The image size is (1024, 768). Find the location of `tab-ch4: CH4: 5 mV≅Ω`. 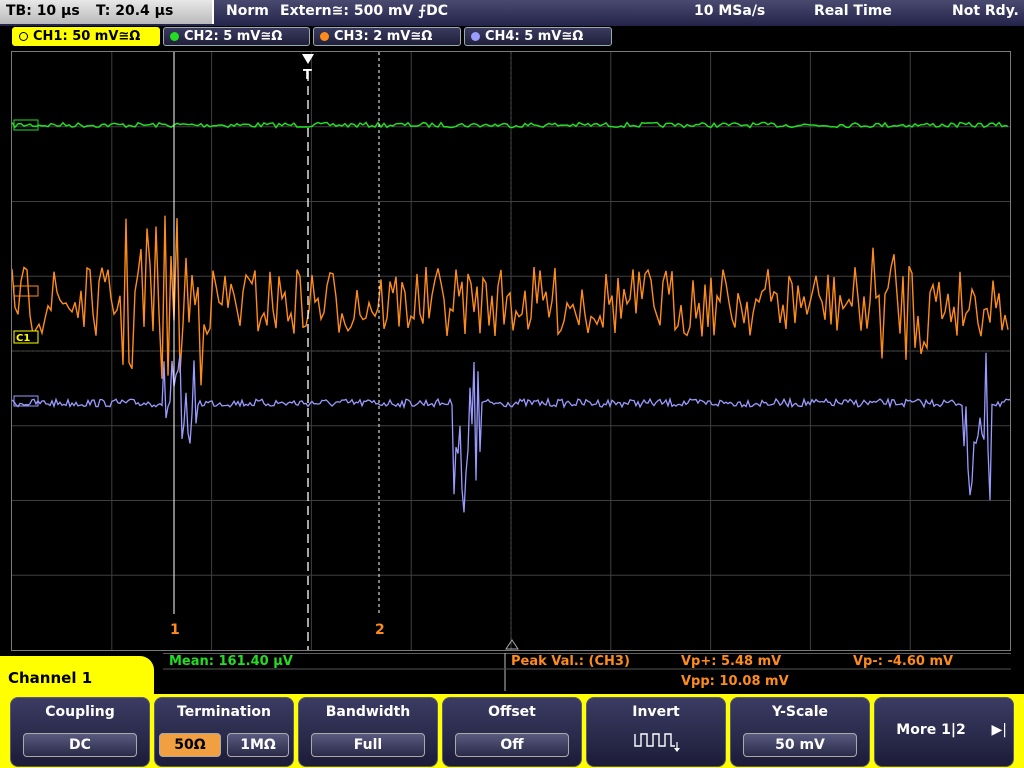

tab-ch4: CH4: 5 mV≅Ω is located at coordinates (538, 36).